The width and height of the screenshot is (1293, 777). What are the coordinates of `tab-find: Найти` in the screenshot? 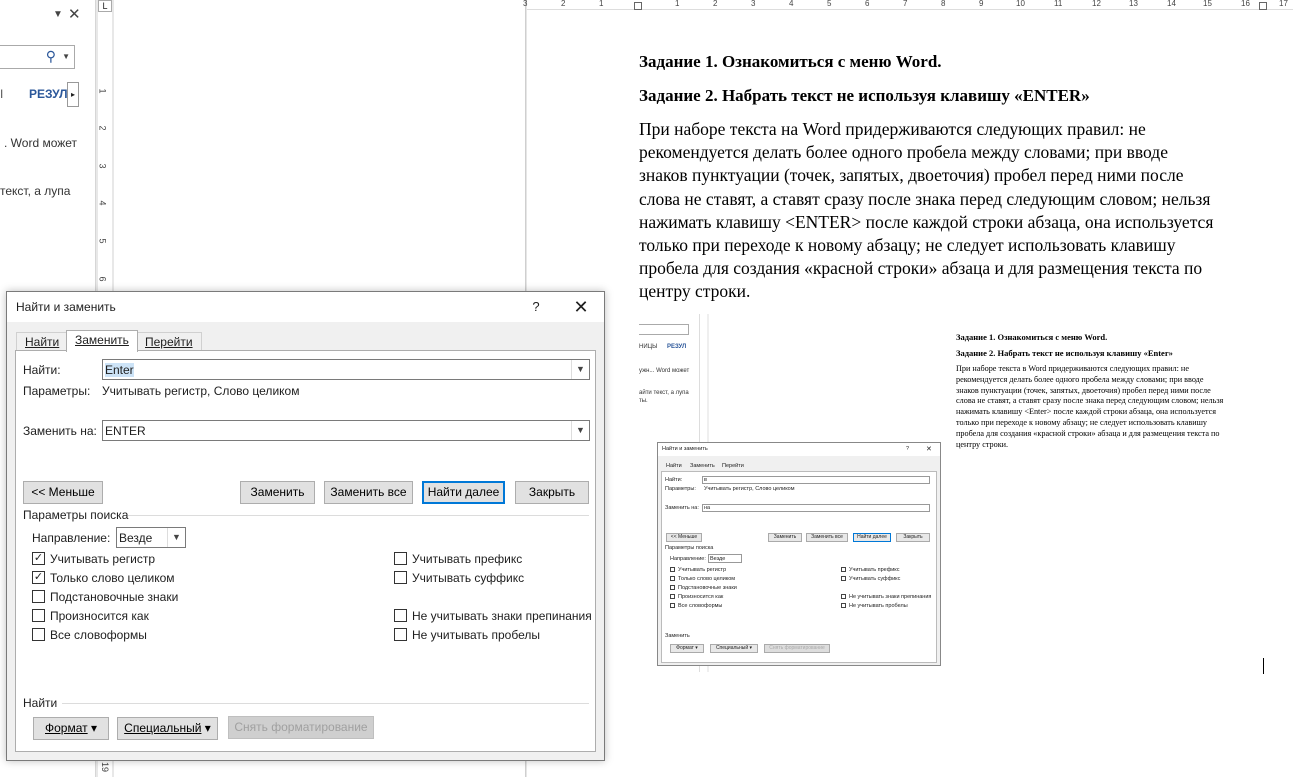 It's located at (42, 341).